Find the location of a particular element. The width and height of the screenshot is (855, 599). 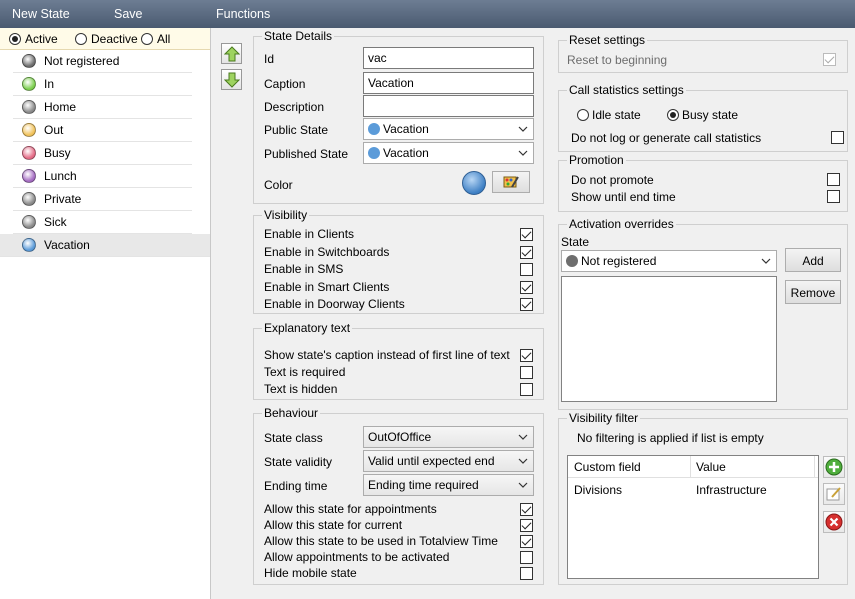

state-list-item: Lunch is located at coordinates (102, 176).